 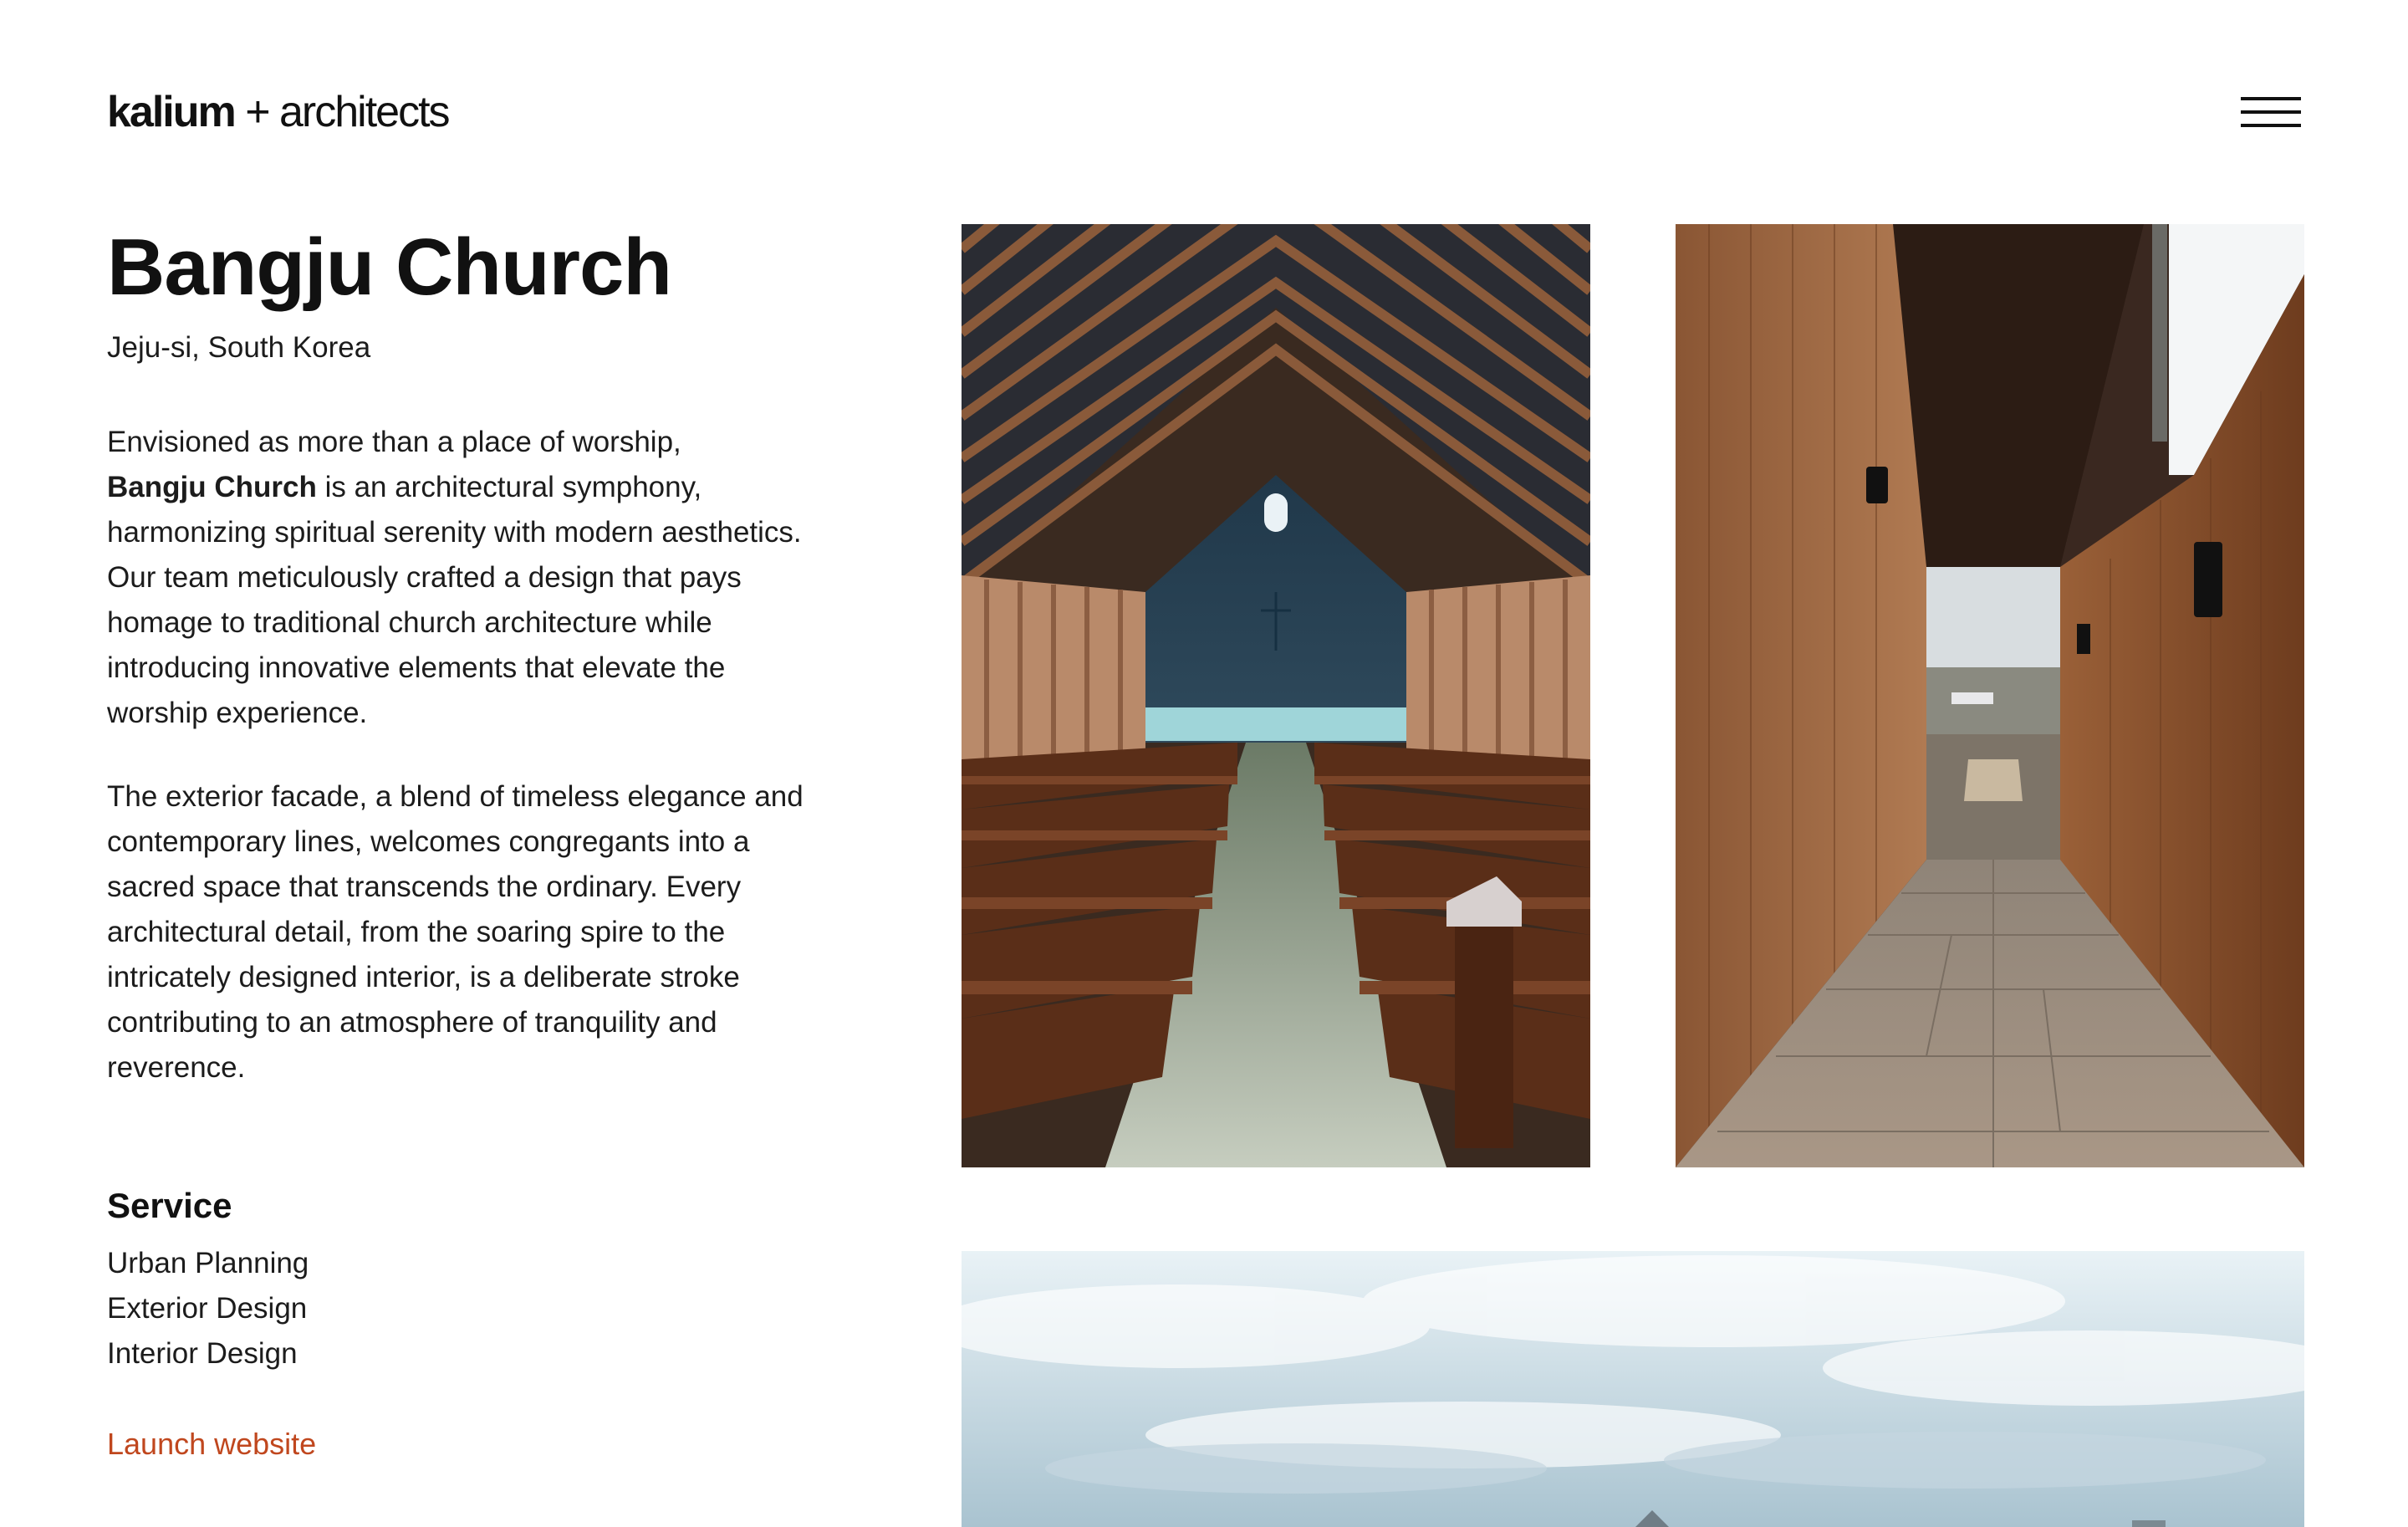 I want to click on launch-website-link: Launch website, so click(x=212, y=1444).